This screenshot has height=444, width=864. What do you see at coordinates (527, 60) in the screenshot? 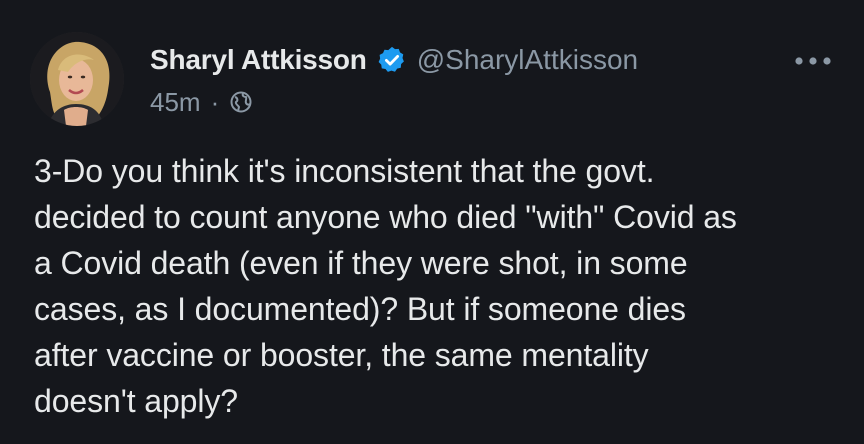
I see `author-handle: @SharylAttkisson` at bounding box center [527, 60].